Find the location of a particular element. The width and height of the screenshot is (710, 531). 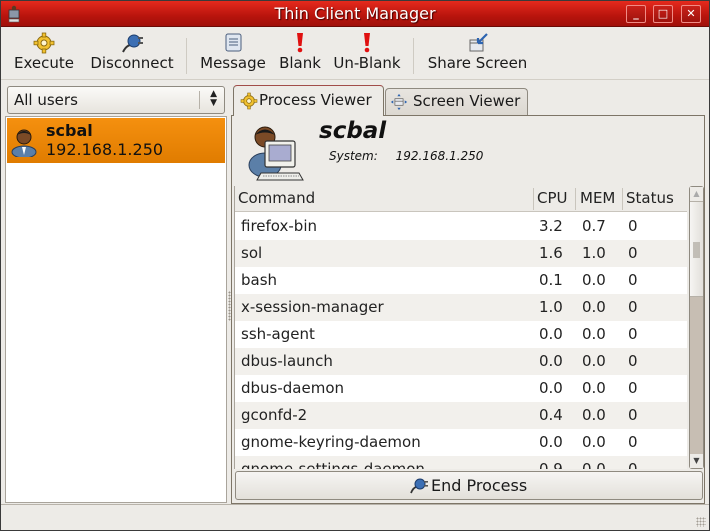

end-process-button: End Process is located at coordinates (469, 485).